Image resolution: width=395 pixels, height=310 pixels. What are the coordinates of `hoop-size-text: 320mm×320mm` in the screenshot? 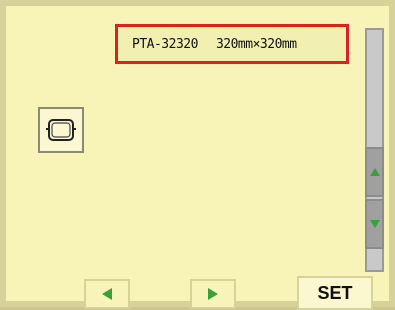 It's located at (256, 44).